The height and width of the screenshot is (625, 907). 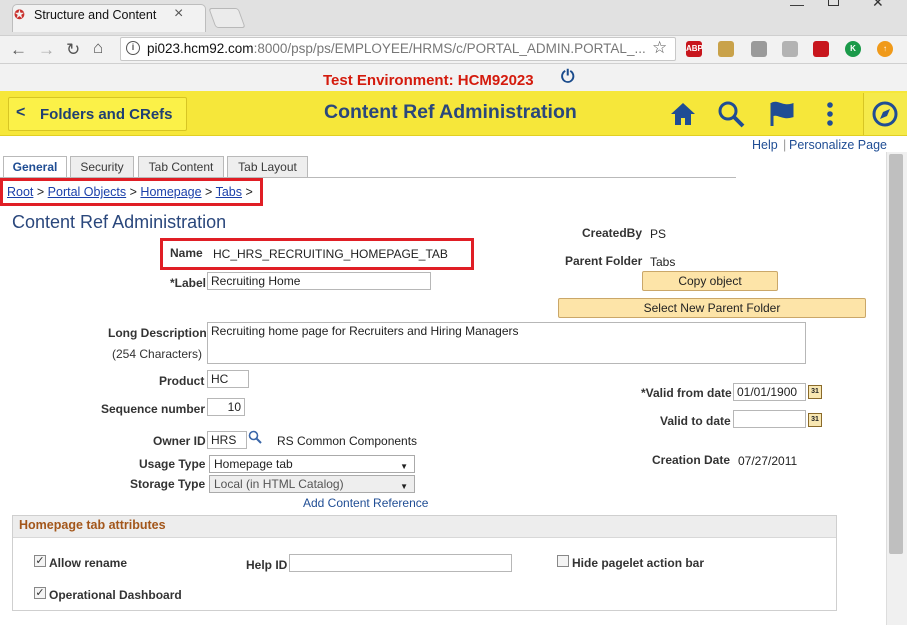 I want to click on browser-tab-title: Structure and Content, so click(x=95, y=15).